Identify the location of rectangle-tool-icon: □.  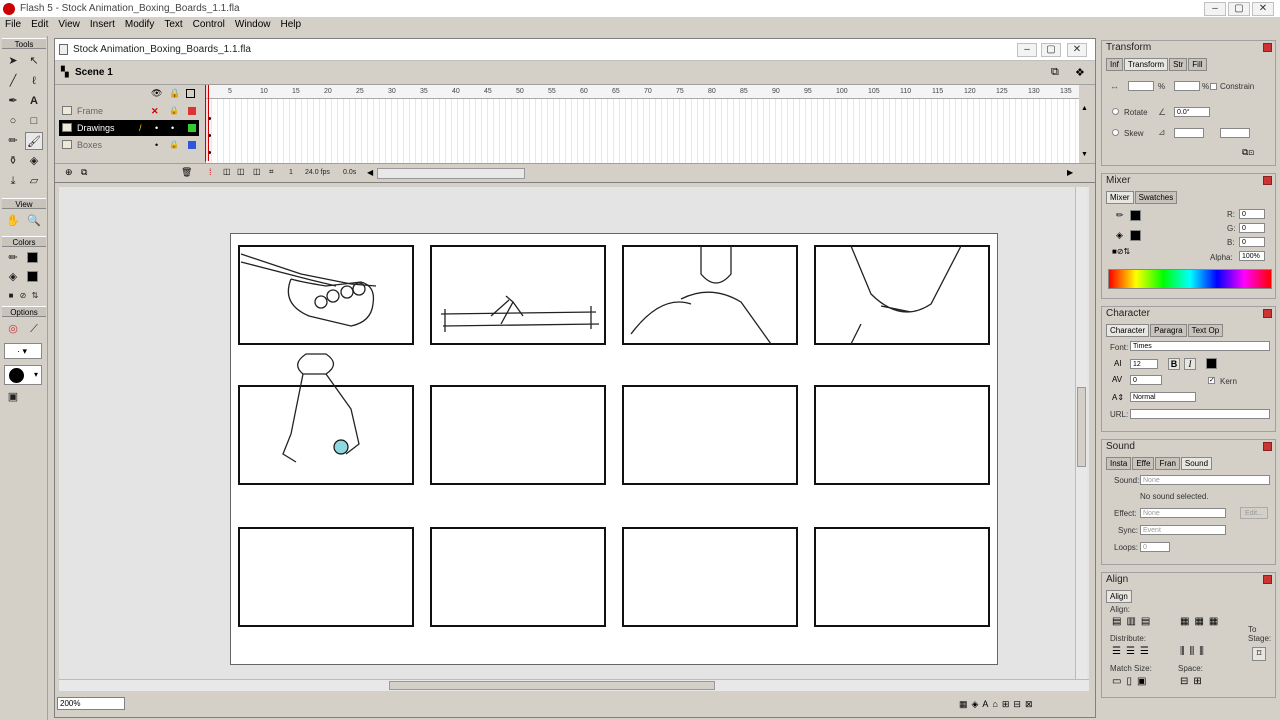
(34, 121).